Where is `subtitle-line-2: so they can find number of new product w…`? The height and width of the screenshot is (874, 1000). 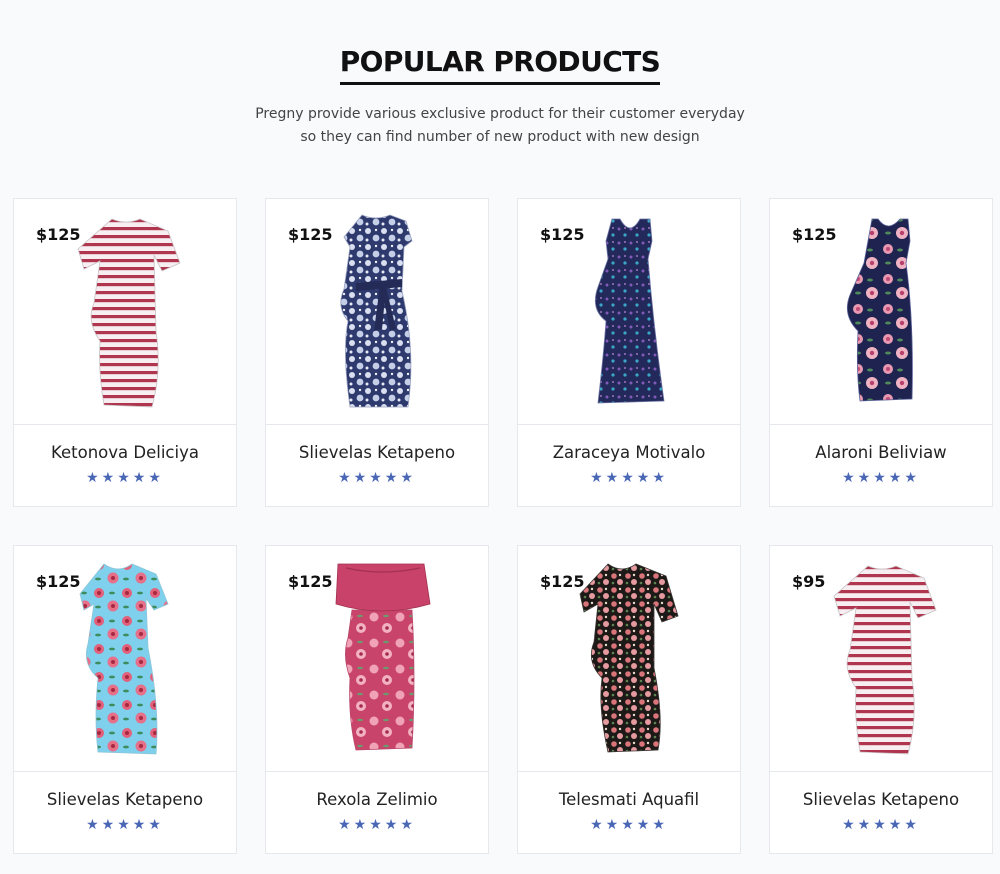 subtitle-line-2: so they can find number of new product w… is located at coordinates (500, 137).